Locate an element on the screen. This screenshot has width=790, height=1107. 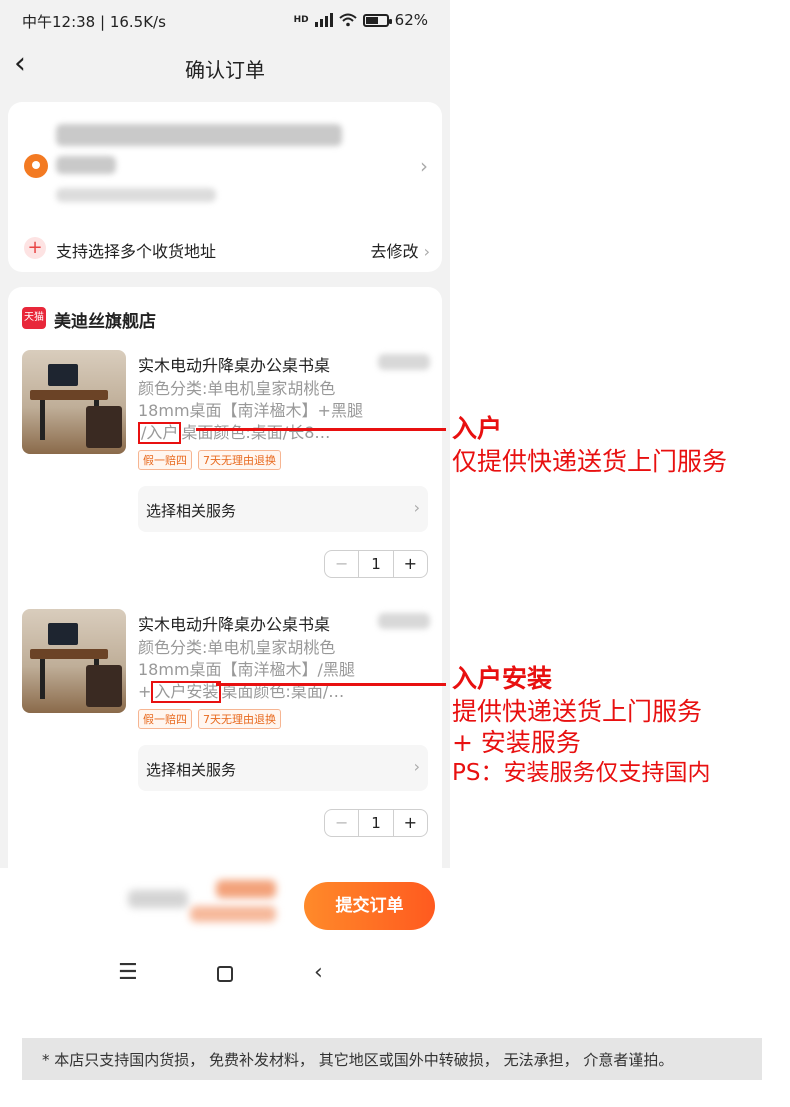
status-time: 中午12:38 | 16.5K/s is located at coordinates (94, 22).